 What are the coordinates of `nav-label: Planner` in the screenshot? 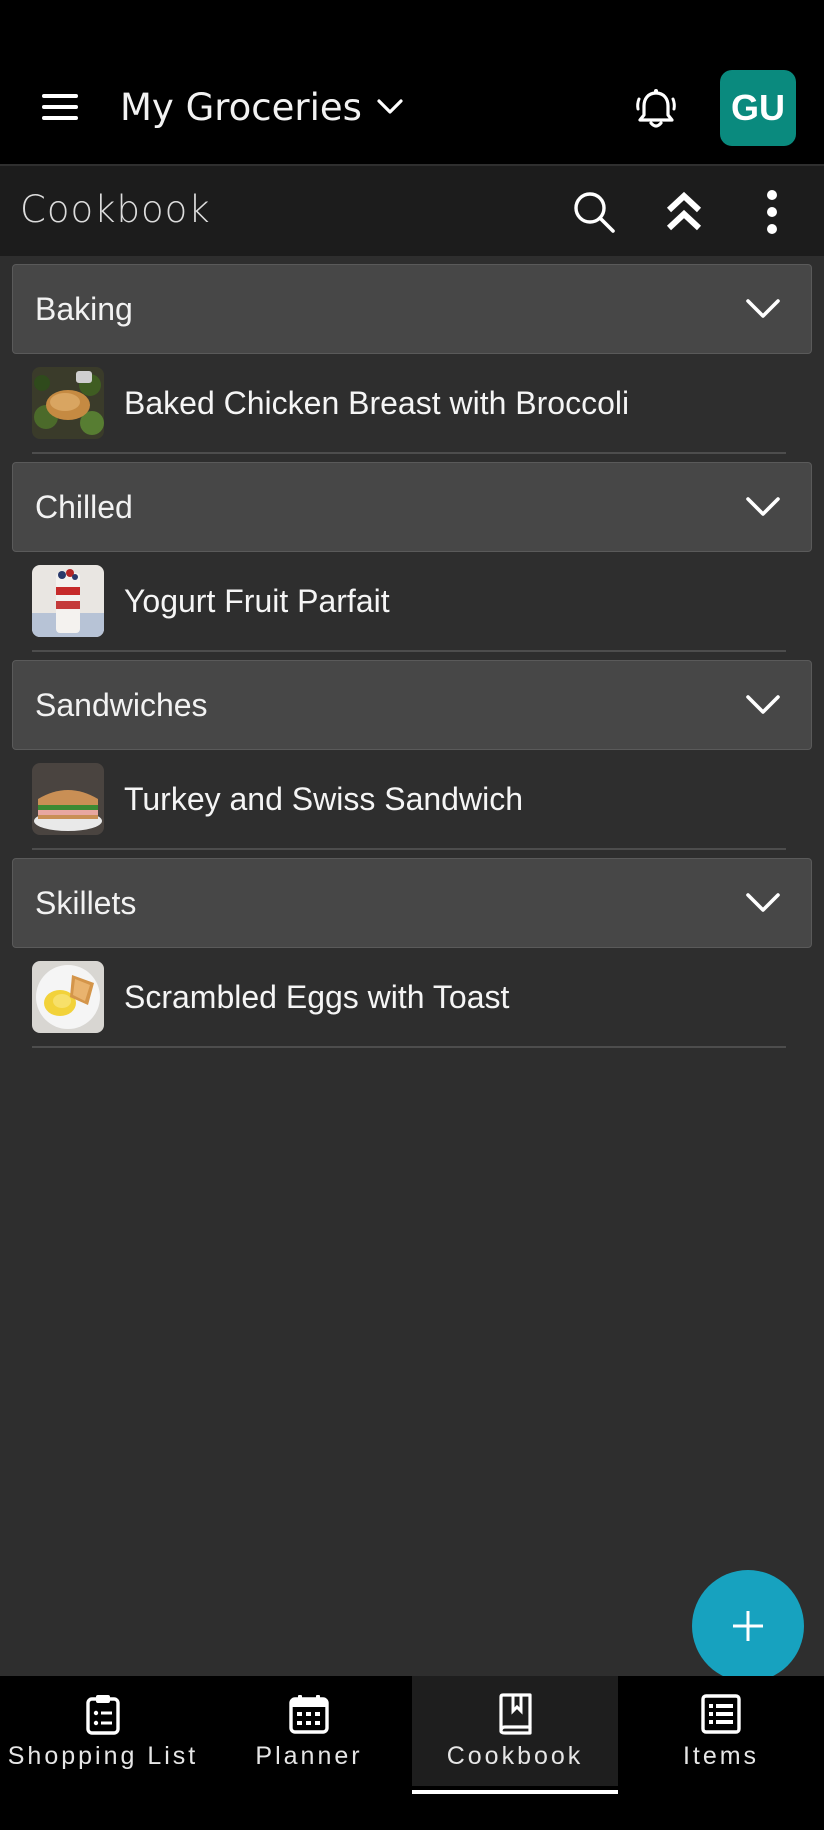 It's located at (309, 1756).